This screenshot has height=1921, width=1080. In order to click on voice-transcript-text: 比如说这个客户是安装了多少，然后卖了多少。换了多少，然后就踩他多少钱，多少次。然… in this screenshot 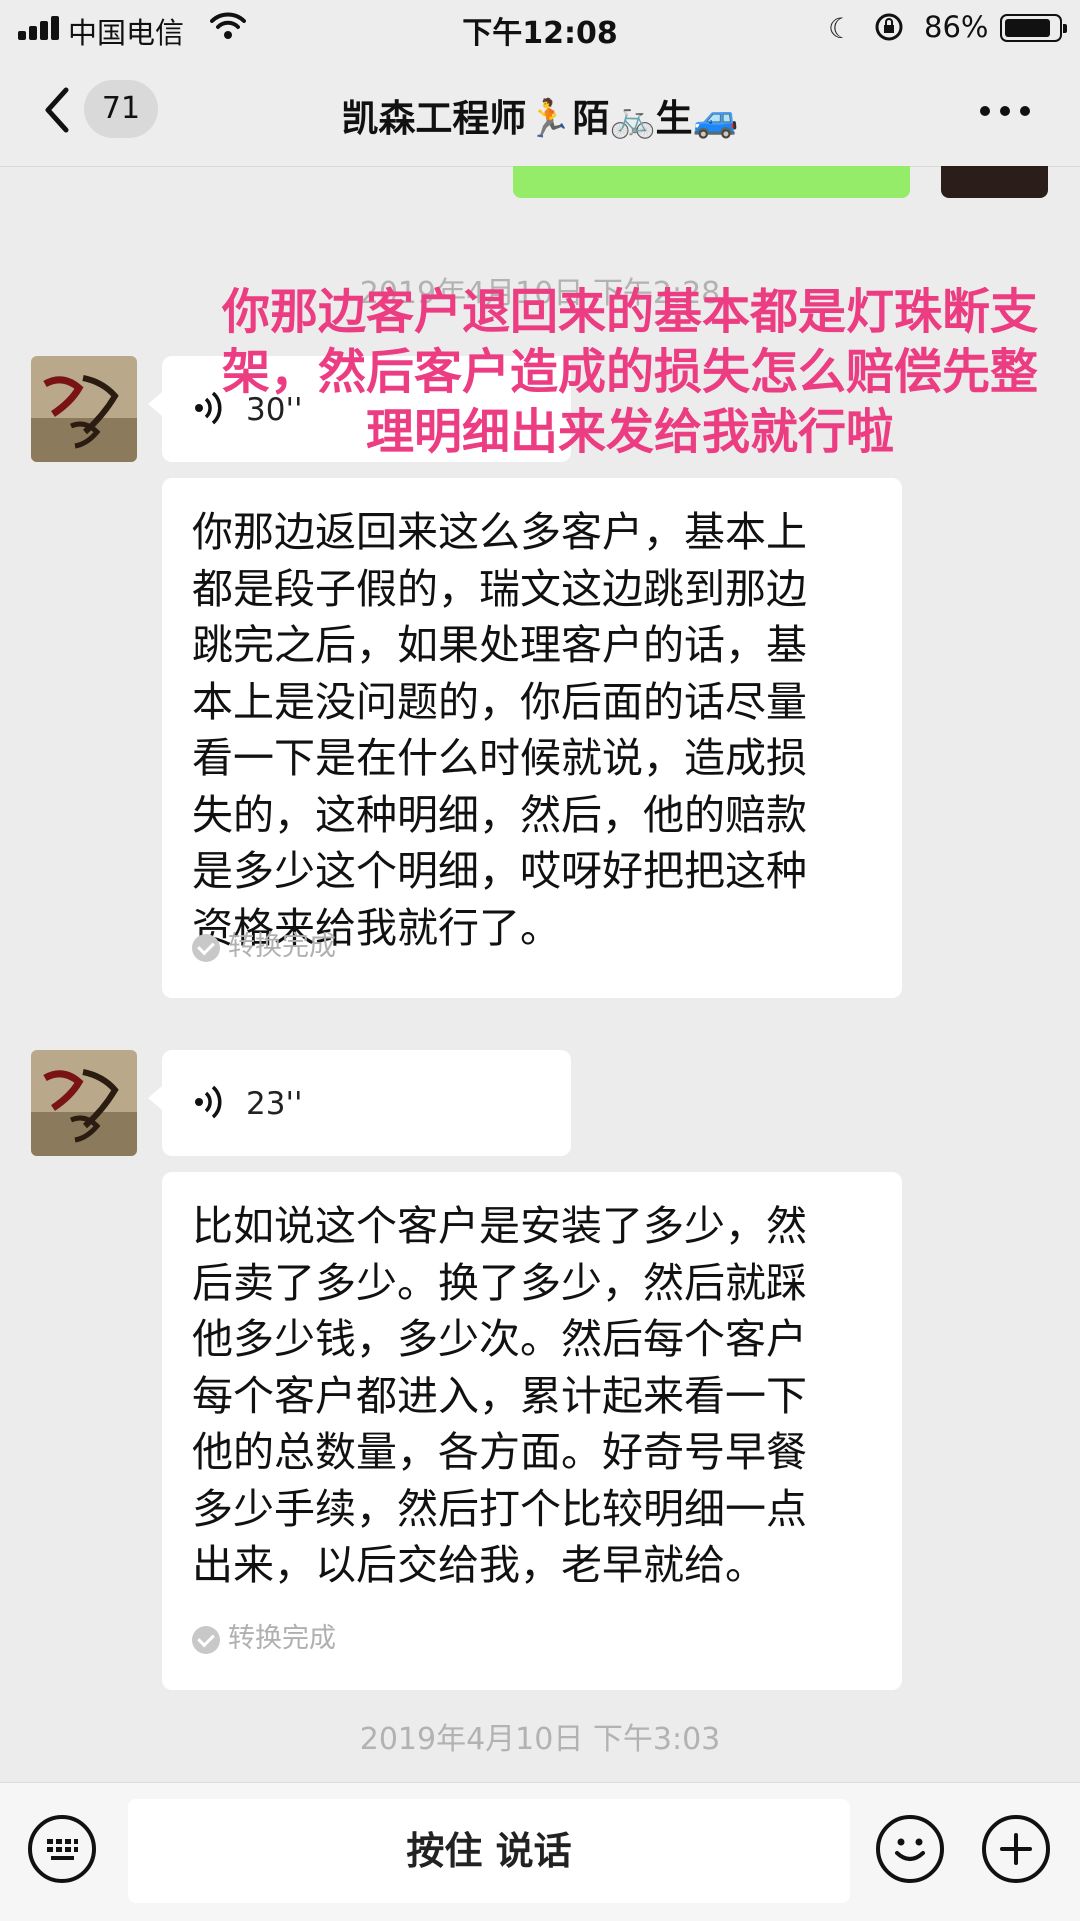, I will do `click(499, 1395)`.